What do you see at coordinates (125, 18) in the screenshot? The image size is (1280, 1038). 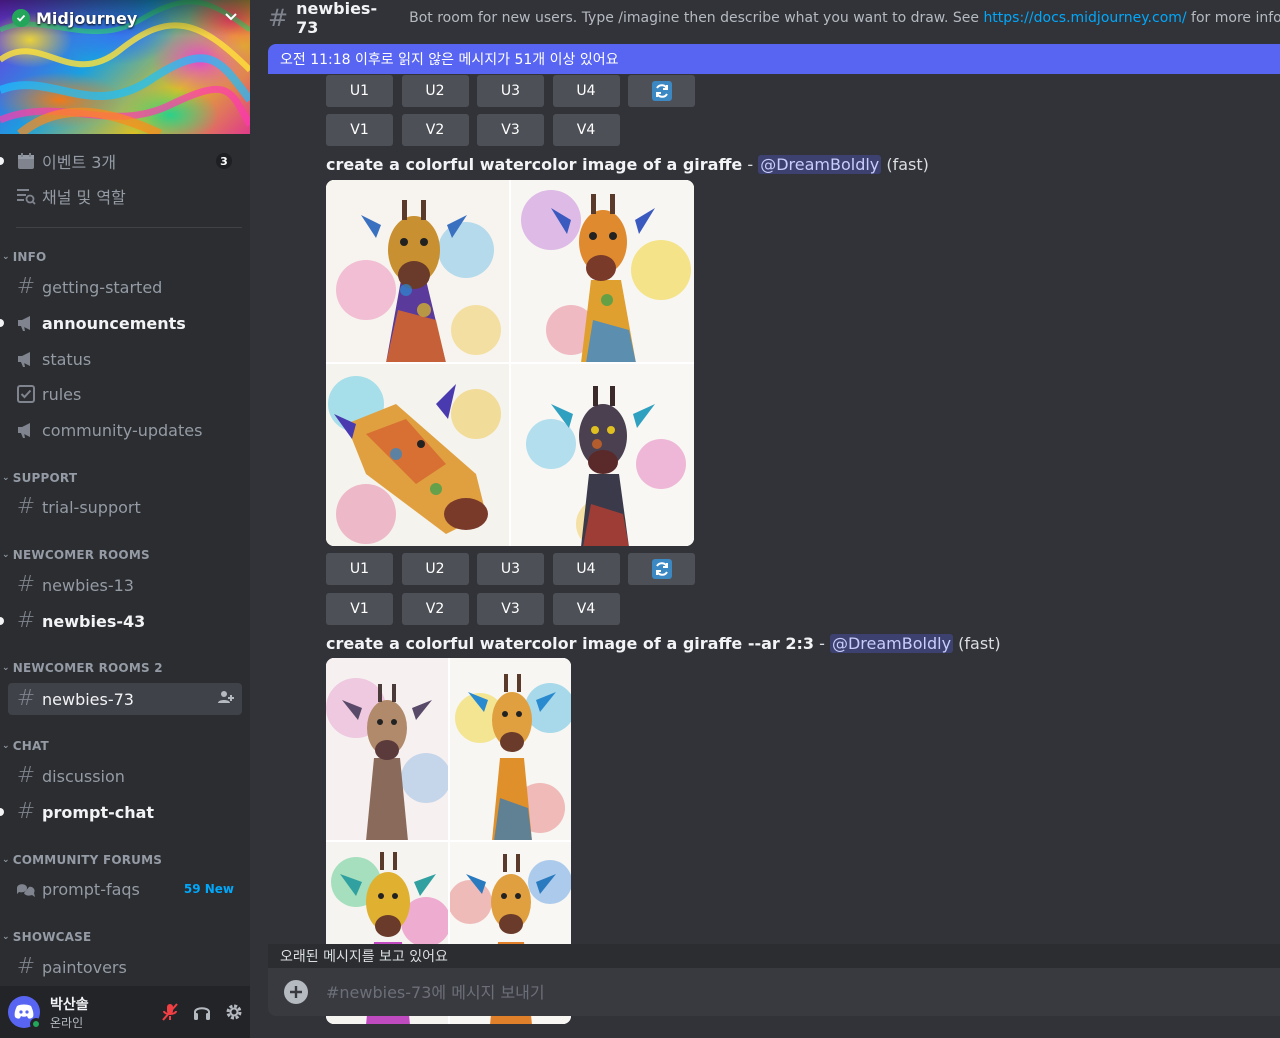 I see `server-header: Midjourney` at bounding box center [125, 18].